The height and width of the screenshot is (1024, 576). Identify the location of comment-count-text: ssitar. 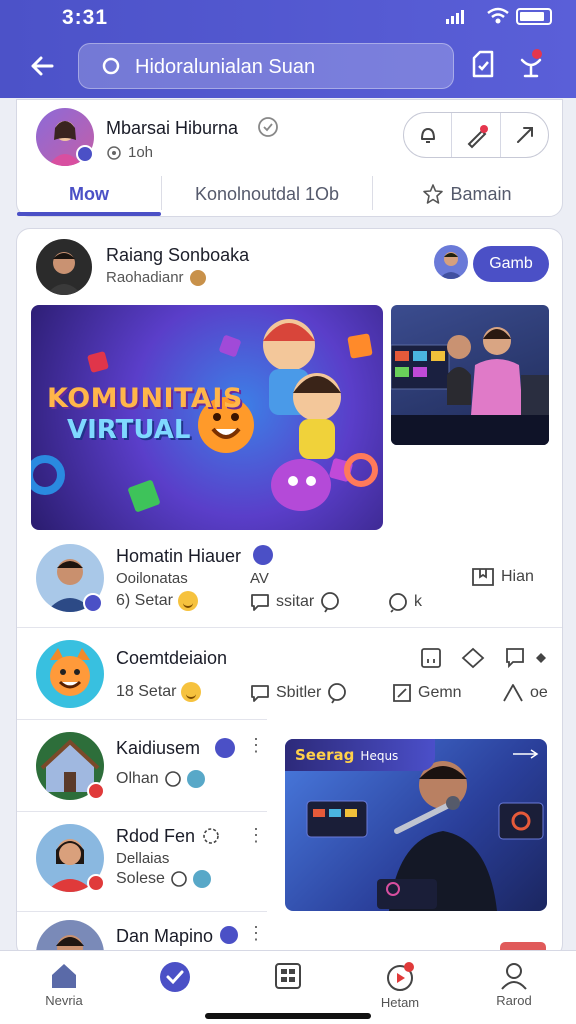
(295, 601).